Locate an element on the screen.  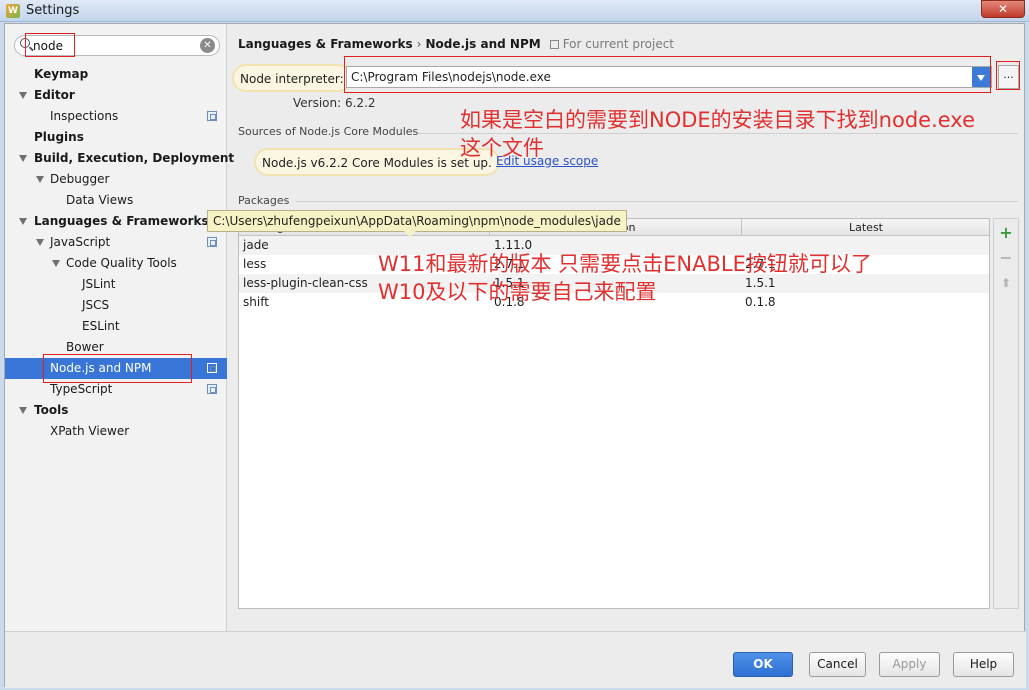
app-icon: W is located at coordinates (13, 11).